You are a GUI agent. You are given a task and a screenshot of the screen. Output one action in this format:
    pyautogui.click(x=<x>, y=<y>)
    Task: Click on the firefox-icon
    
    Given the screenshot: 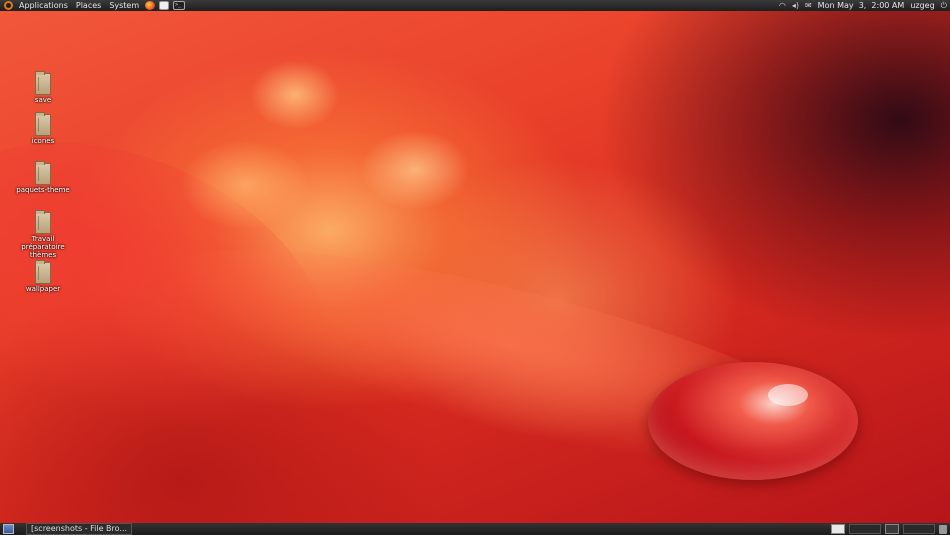 What is the action you would take?
    pyautogui.click(x=150, y=5)
    